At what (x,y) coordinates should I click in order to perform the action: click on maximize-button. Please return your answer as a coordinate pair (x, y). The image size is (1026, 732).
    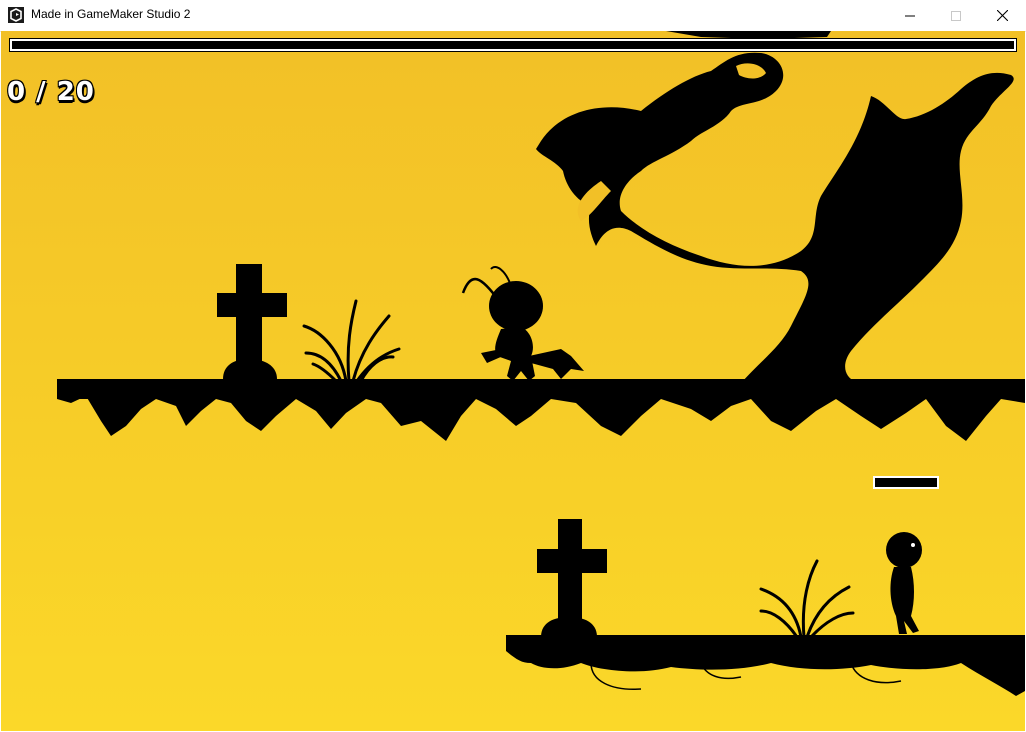
    Looking at the image, I should click on (956, 15).